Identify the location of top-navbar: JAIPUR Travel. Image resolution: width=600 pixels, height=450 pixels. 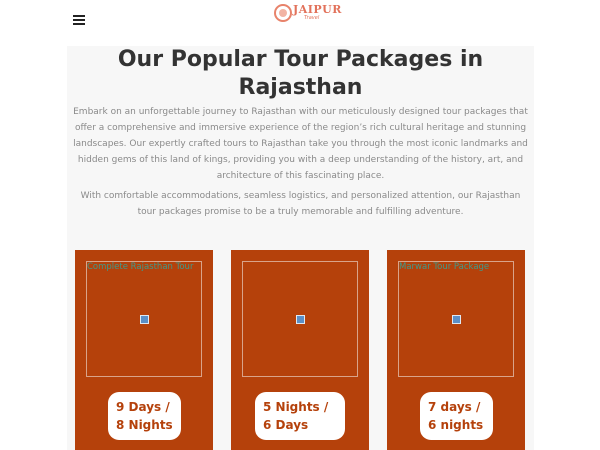
(300, 23).